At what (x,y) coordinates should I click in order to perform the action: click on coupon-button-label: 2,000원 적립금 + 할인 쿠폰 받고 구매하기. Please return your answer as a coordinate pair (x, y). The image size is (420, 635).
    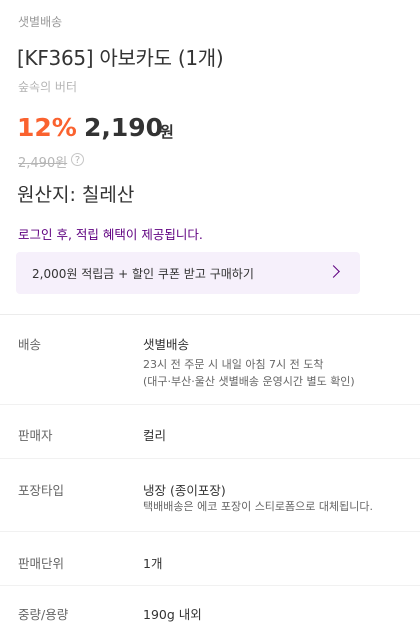
    Looking at the image, I should click on (143, 274).